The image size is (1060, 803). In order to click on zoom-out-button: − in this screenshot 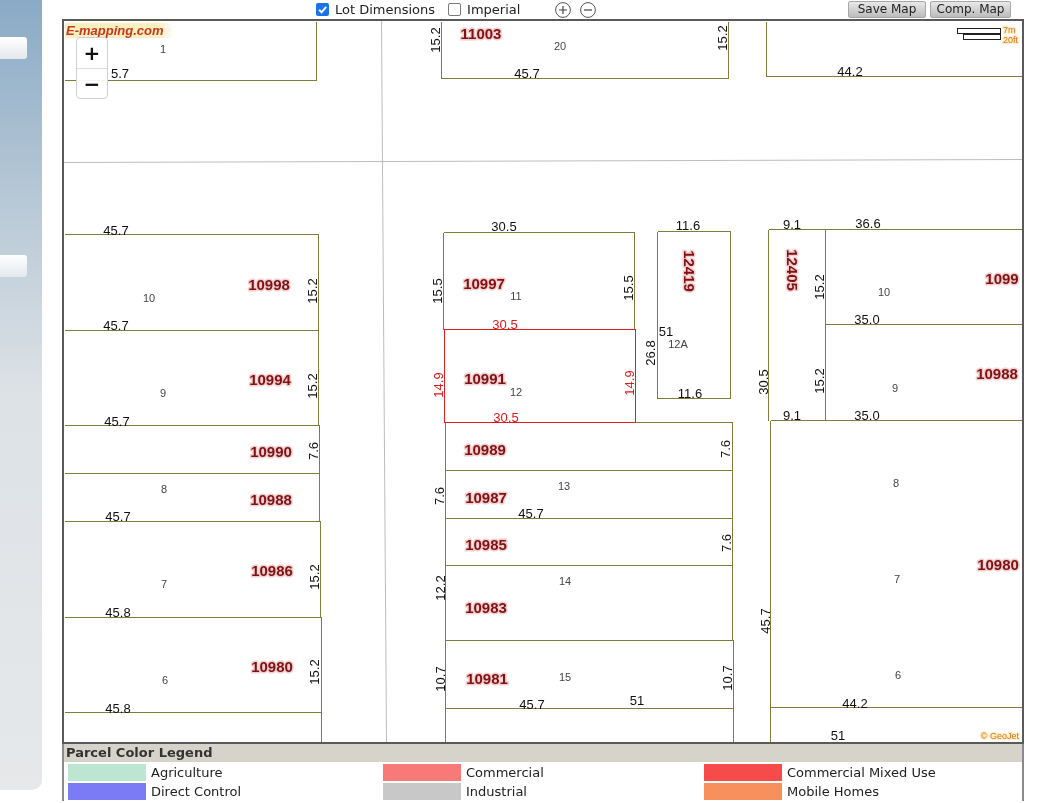, I will do `click(92, 83)`.